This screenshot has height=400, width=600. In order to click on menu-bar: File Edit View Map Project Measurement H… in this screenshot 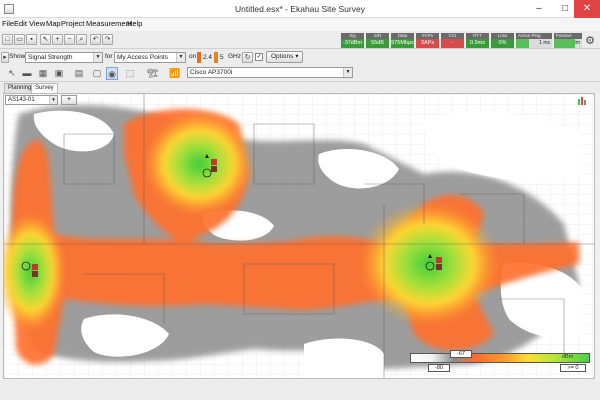, I will do `click(300, 24)`.